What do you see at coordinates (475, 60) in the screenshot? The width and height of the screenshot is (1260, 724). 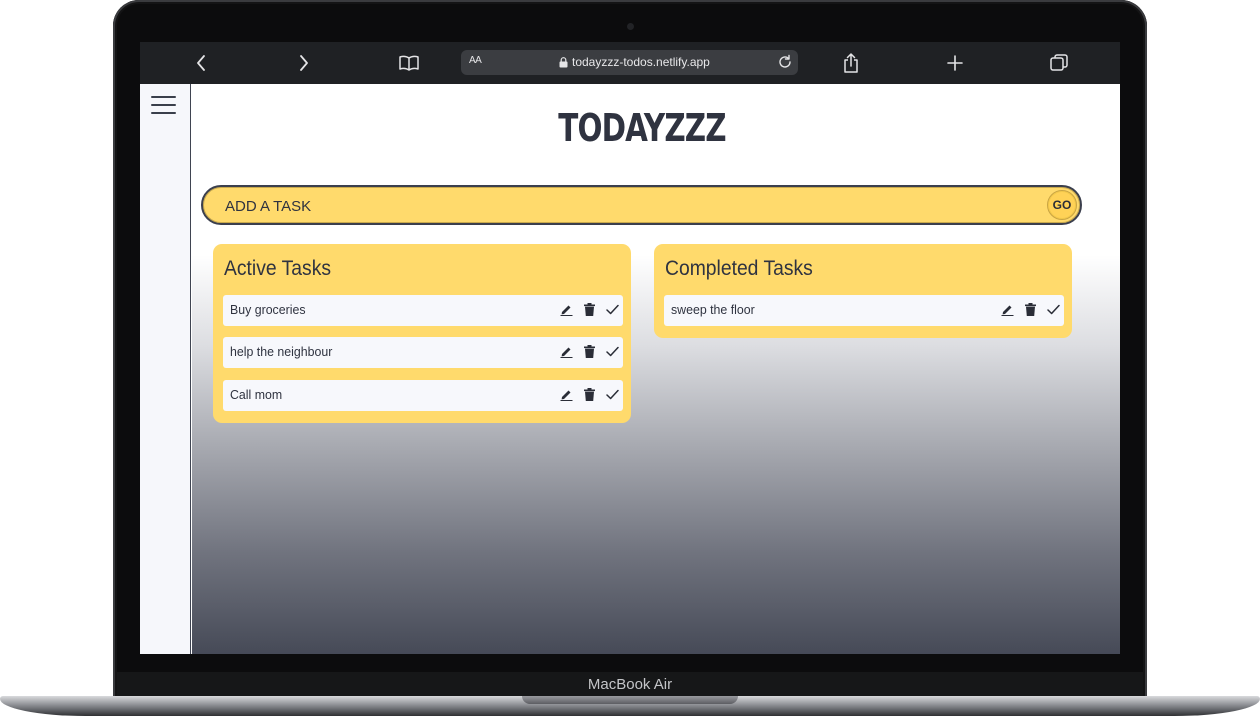 I see `text-size-button: AA` at bounding box center [475, 60].